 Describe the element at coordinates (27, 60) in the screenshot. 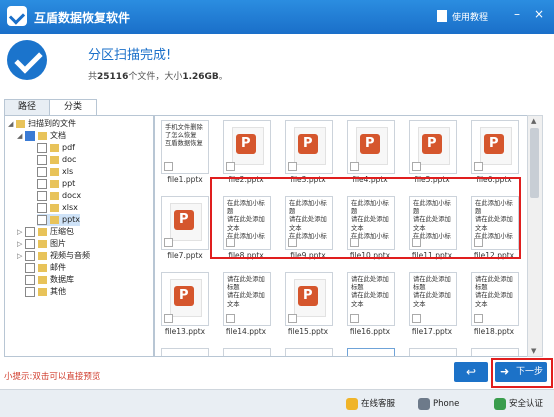

I see `success-check-icon` at that location.